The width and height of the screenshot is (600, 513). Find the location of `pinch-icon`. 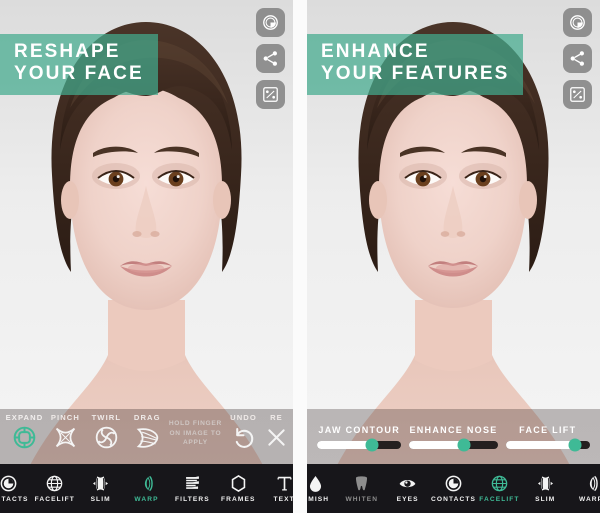

pinch-icon is located at coordinates (65, 437).